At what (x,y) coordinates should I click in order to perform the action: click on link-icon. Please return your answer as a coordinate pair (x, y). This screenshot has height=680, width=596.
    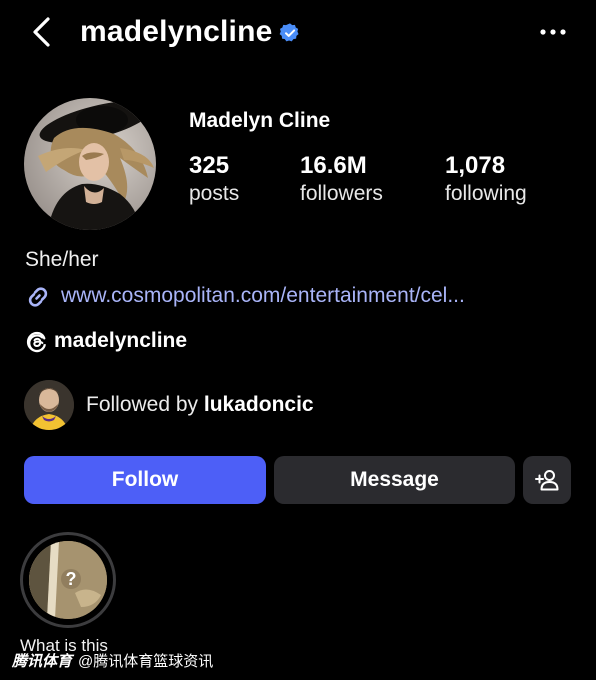
    Looking at the image, I should click on (38, 297).